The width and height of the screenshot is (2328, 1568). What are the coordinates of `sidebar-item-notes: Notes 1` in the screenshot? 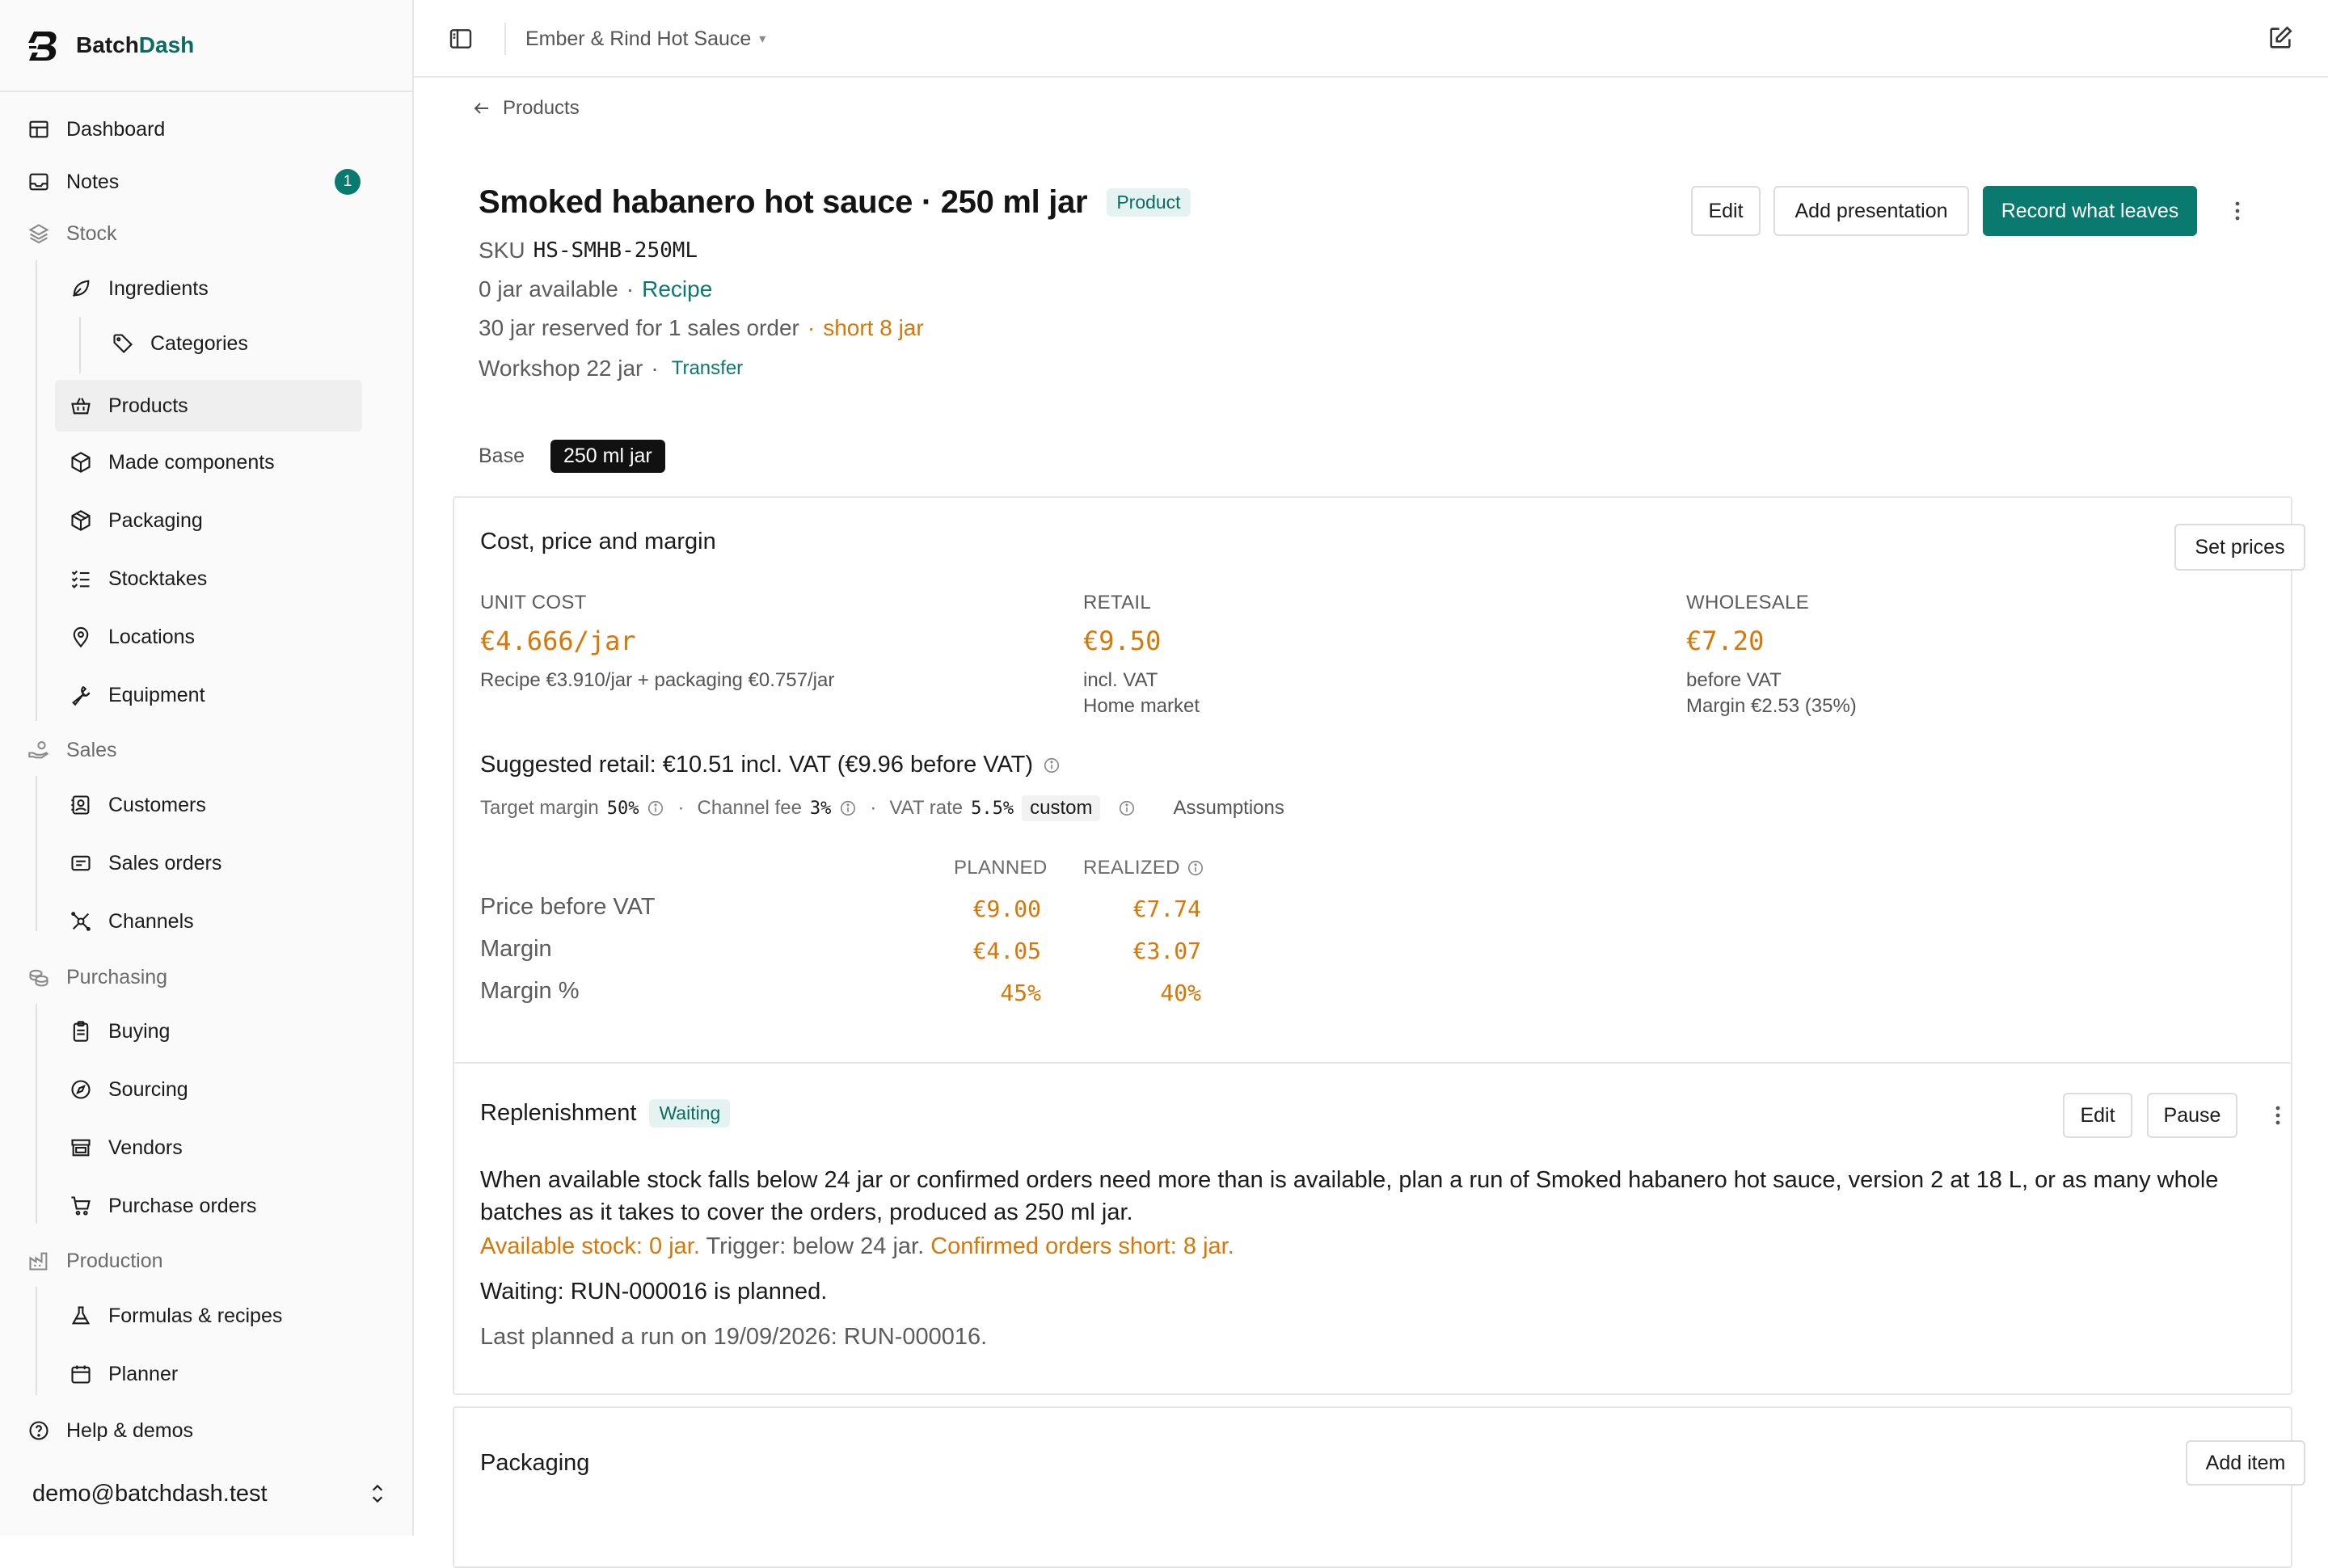 It's located at (221, 182).